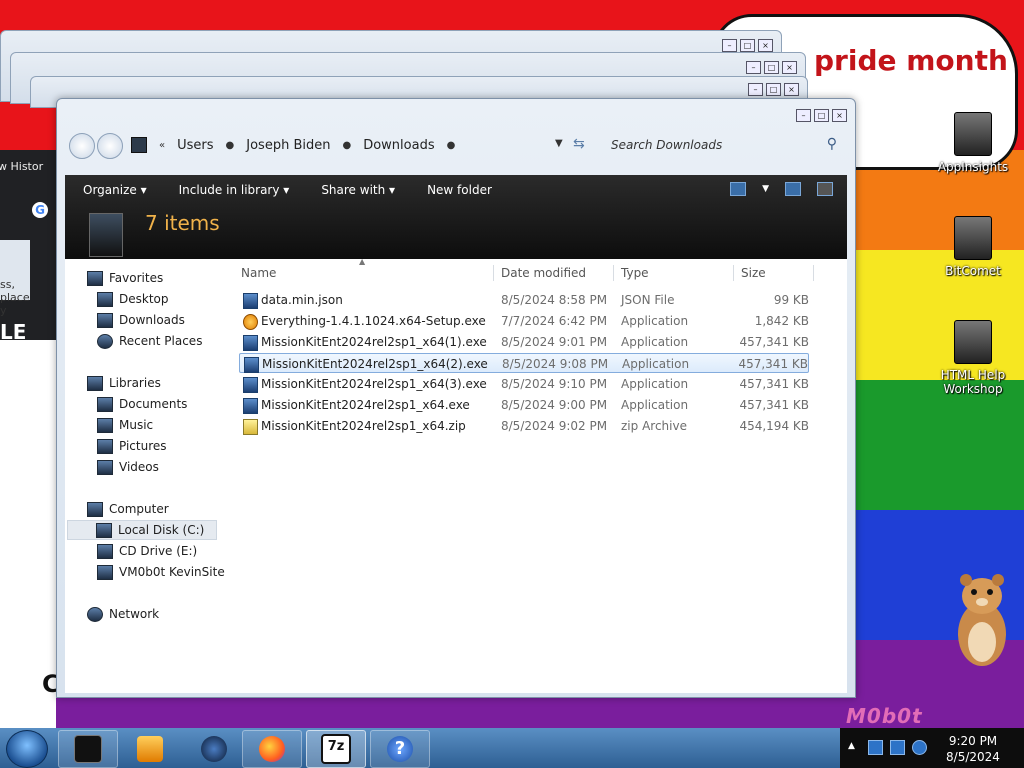 This screenshot has width=1024, height=768. Describe the element at coordinates (105, 299) in the screenshot. I see `desktop-icon` at that location.